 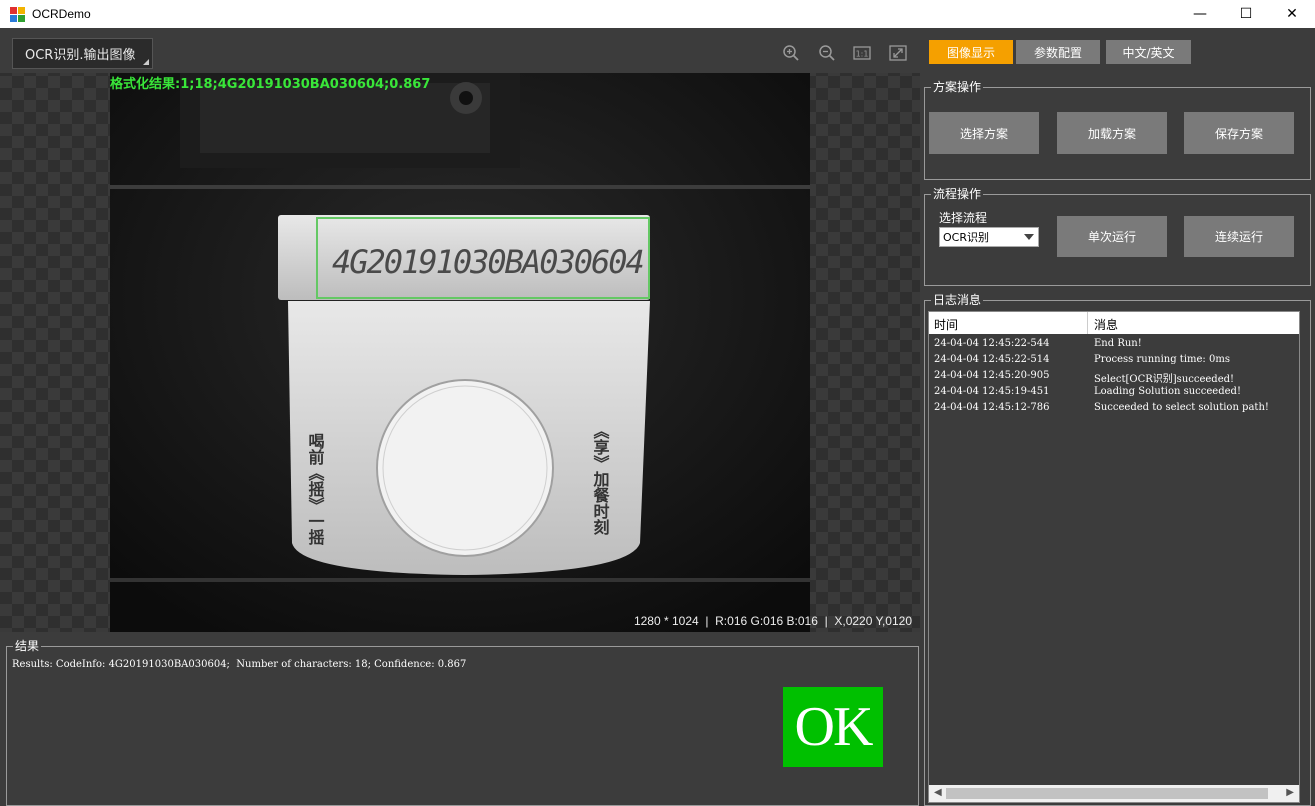 What do you see at coordinates (1148, 52) in the screenshot?
I see `tab-language: 中文/英文` at bounding box center [1148, 52].